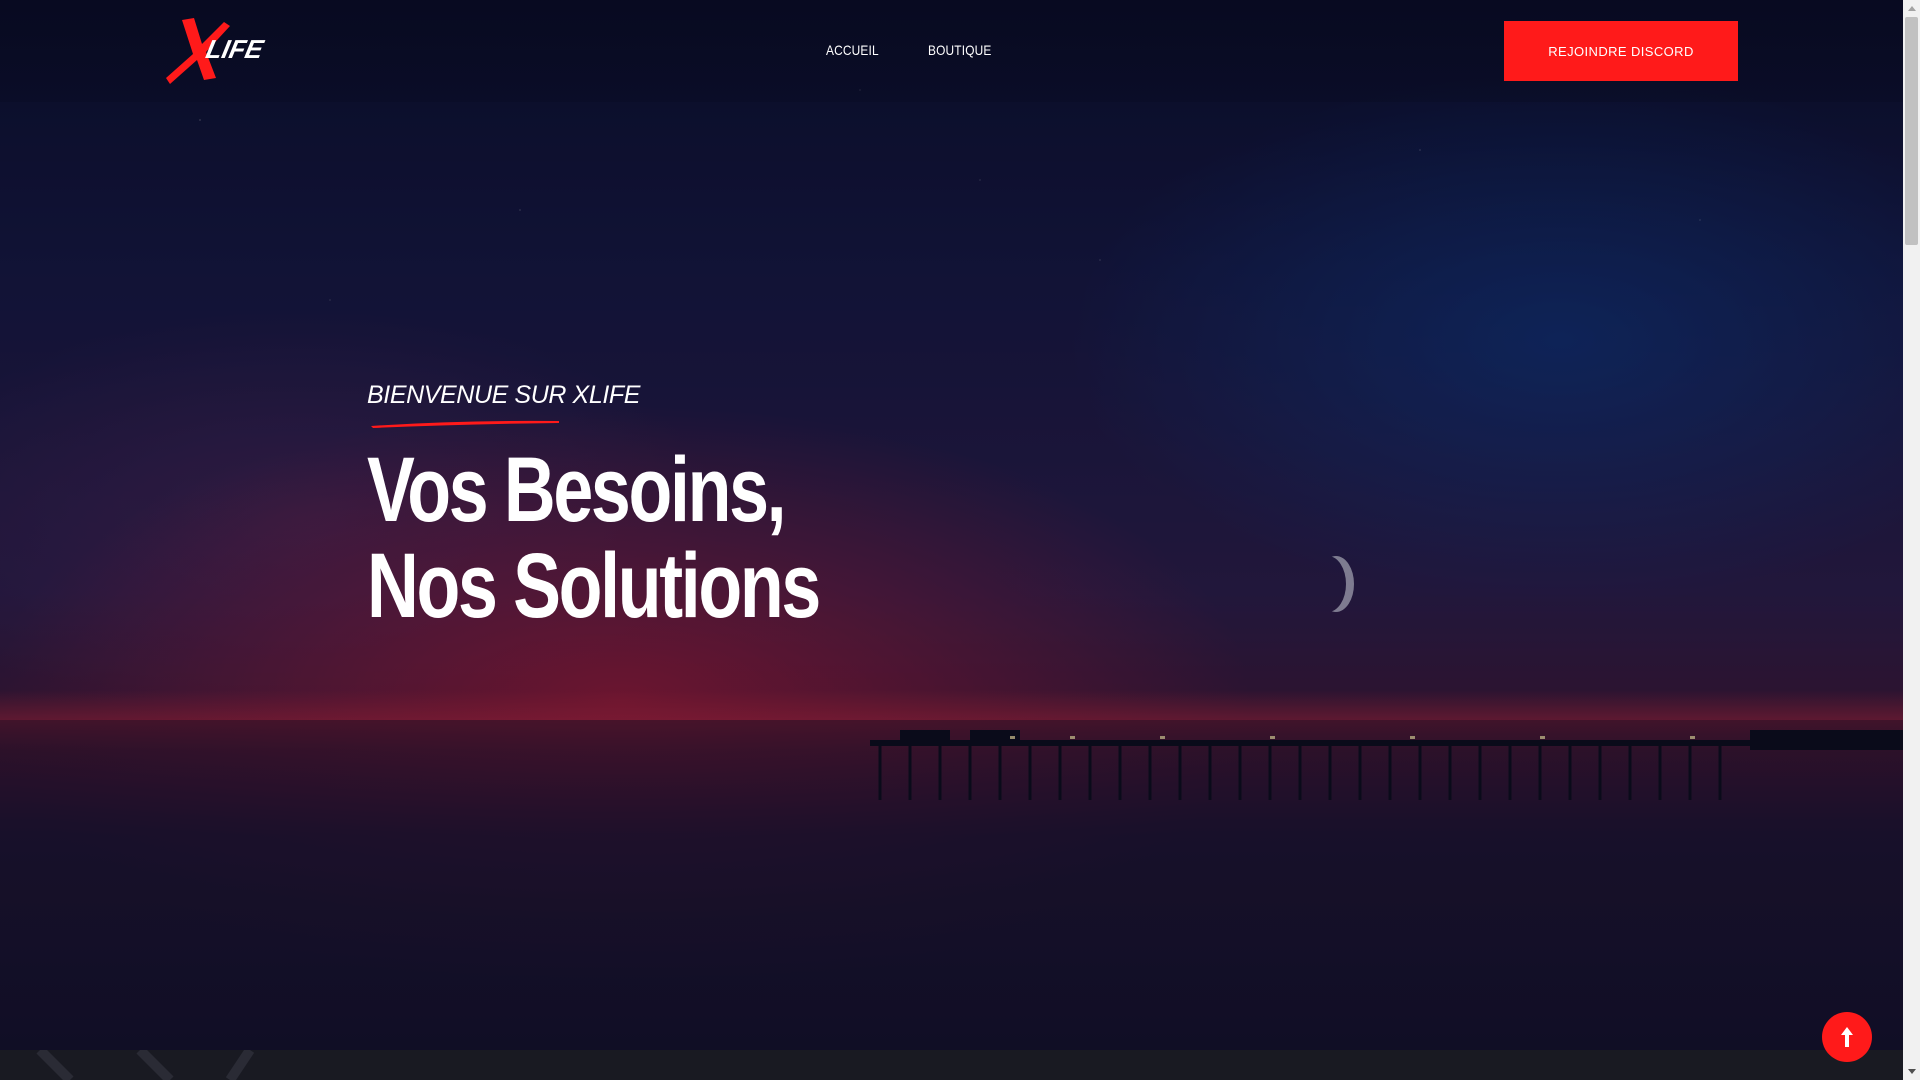  I want to click on headline-line-2: Nos Solutions, so click(594, 586).